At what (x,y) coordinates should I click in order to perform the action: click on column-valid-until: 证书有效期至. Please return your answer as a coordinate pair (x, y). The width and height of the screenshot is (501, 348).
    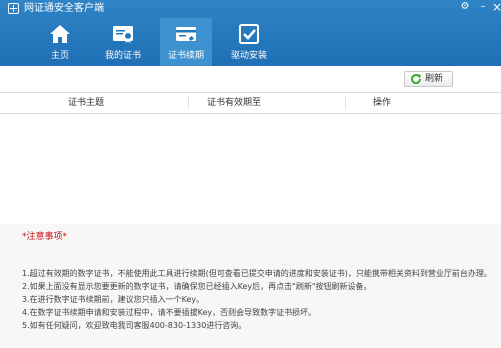
    Looking at the image, I should click on (234, 103).